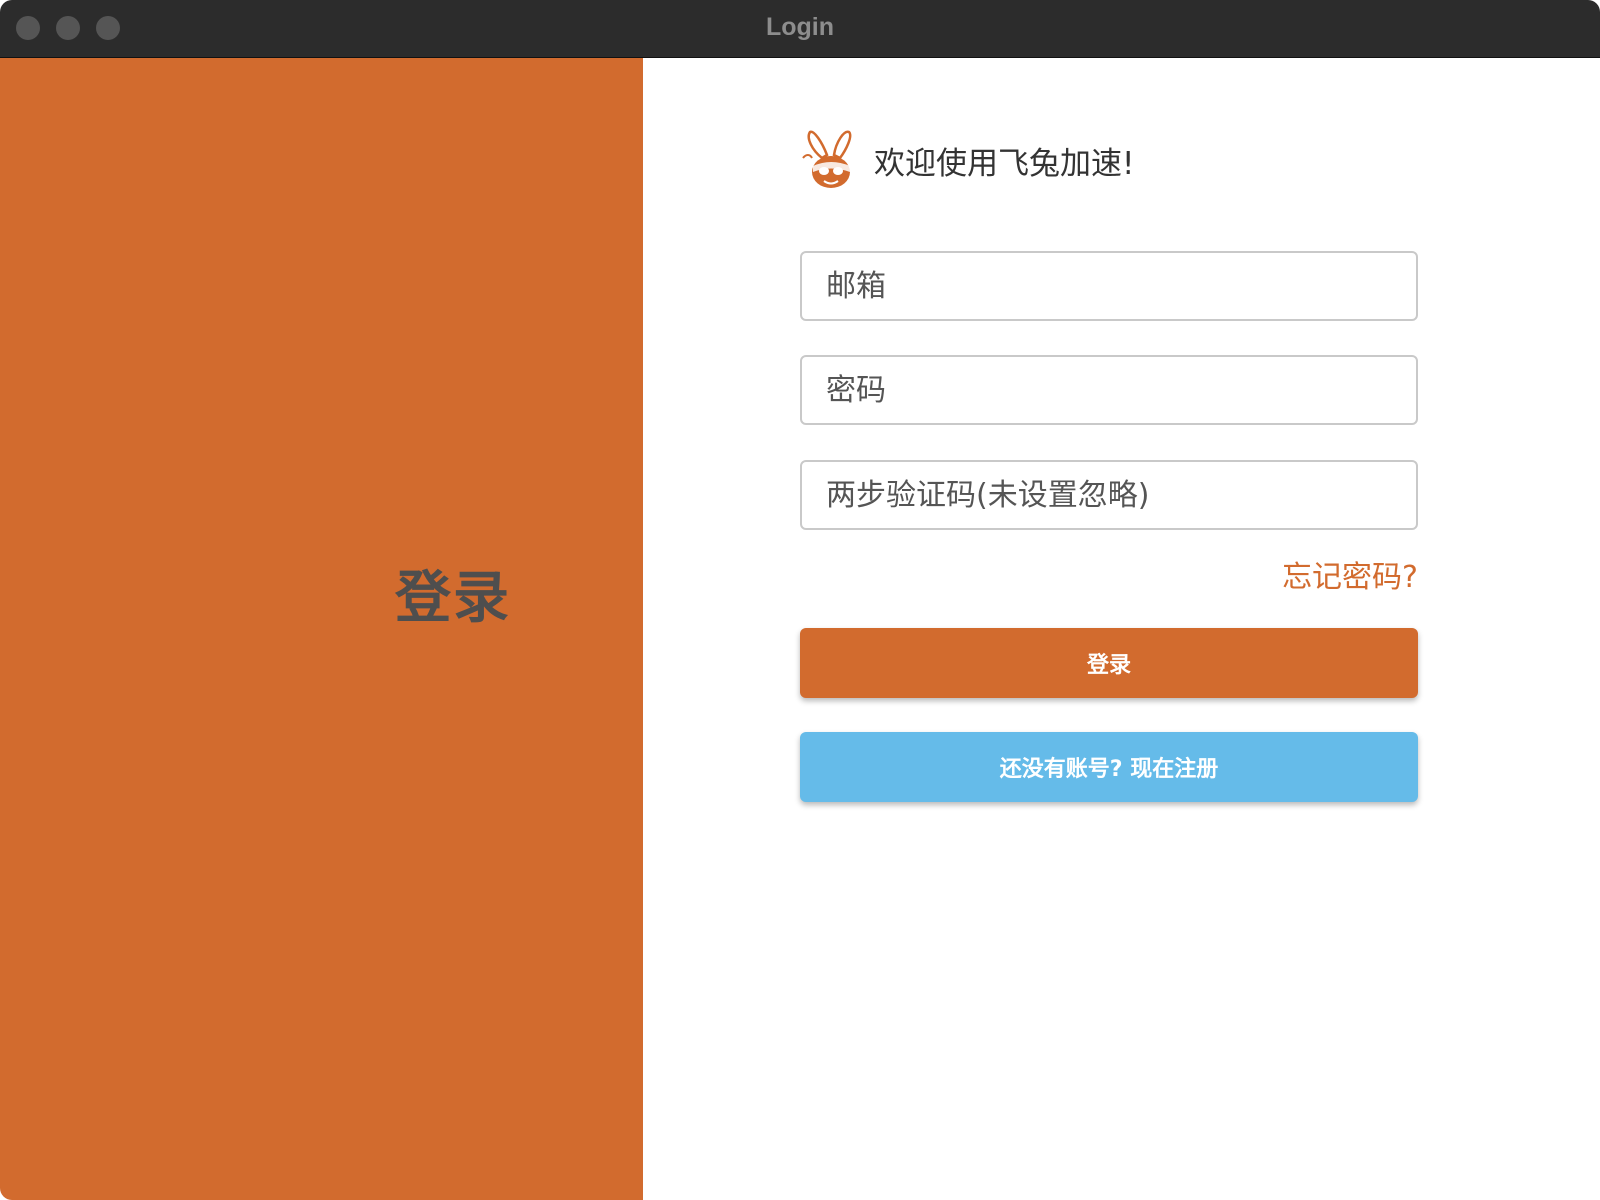 This screenshot has width=1600, height=1200. Describe the element at coordinates (68, 28) in the screenshot. I see `minimize-window-button` at that location.